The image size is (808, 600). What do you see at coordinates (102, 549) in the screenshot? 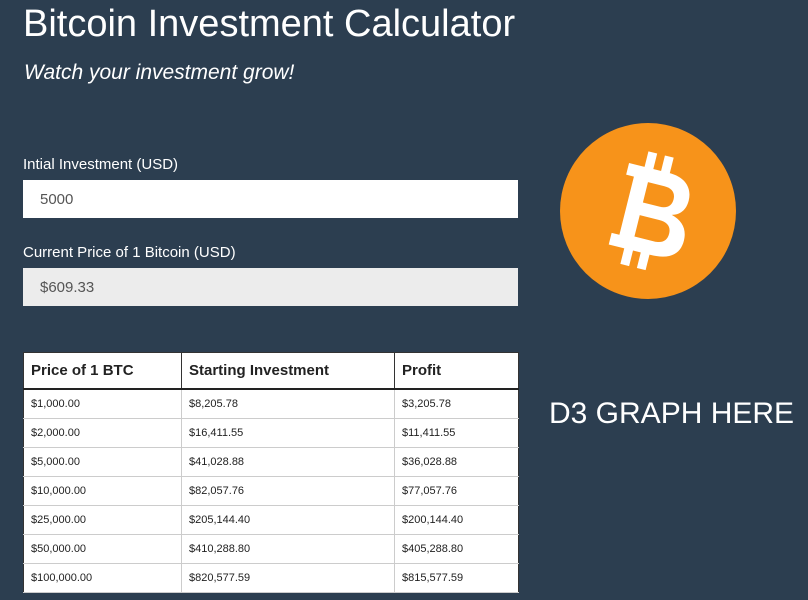
I see `table-cell-price: $50,000.00` at bounding box center [102, 549].